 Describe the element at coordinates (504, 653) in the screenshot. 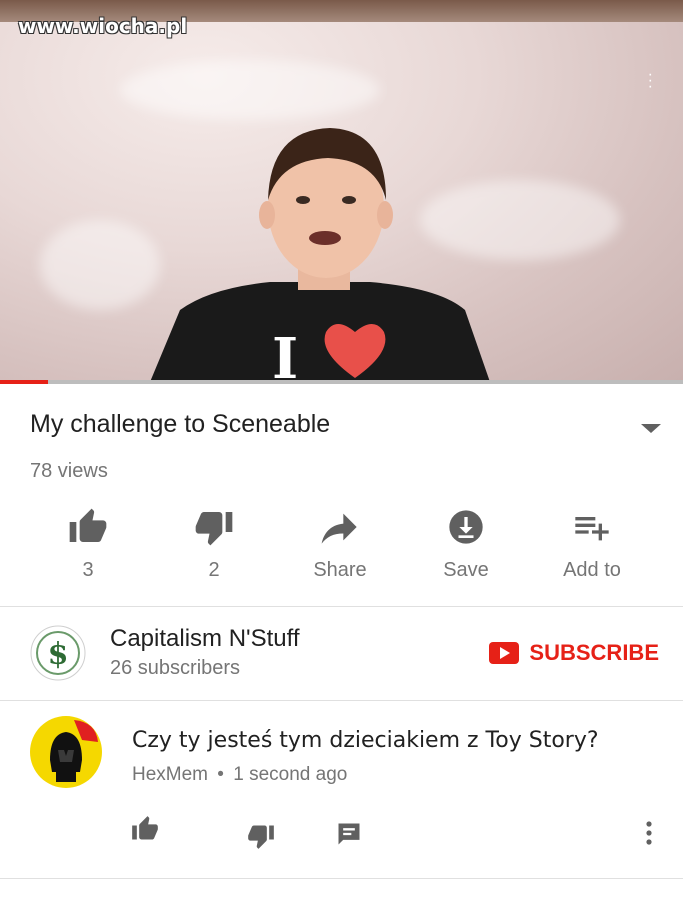

I see `youtube-play-icon` at that location.